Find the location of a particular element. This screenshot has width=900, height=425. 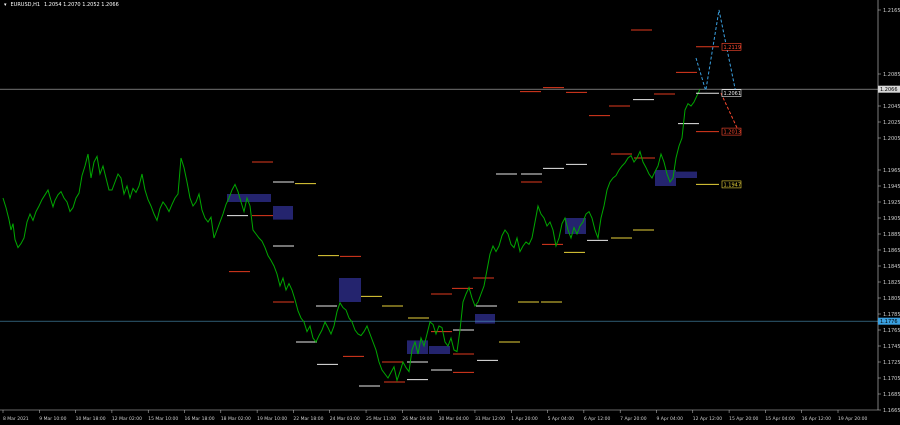

y-tick-label: 1.1905 is located at coordinates (891, 219).